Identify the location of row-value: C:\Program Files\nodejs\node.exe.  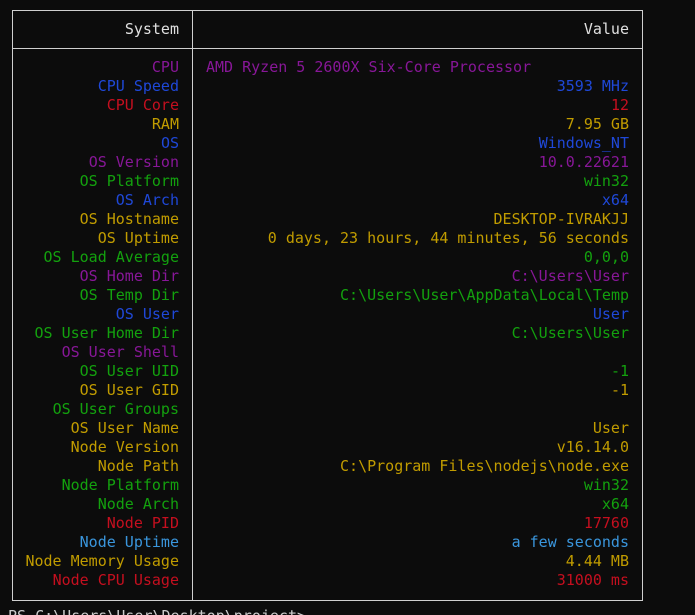
(484, 466).